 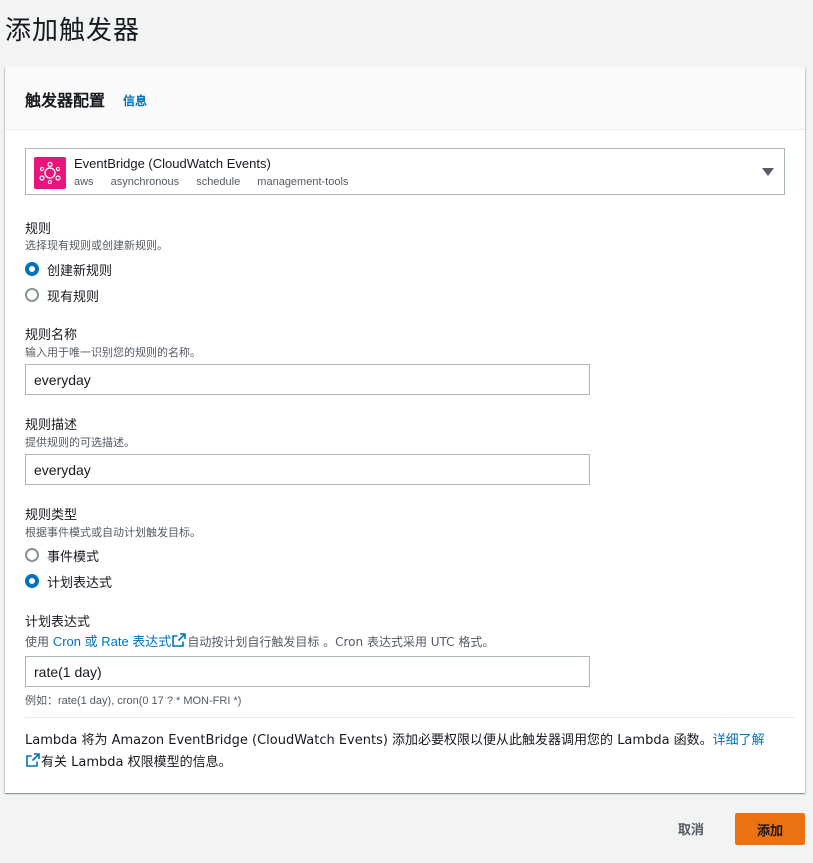 I want to click on rule-name-label: 规则名称, so click(x=51, y=335).